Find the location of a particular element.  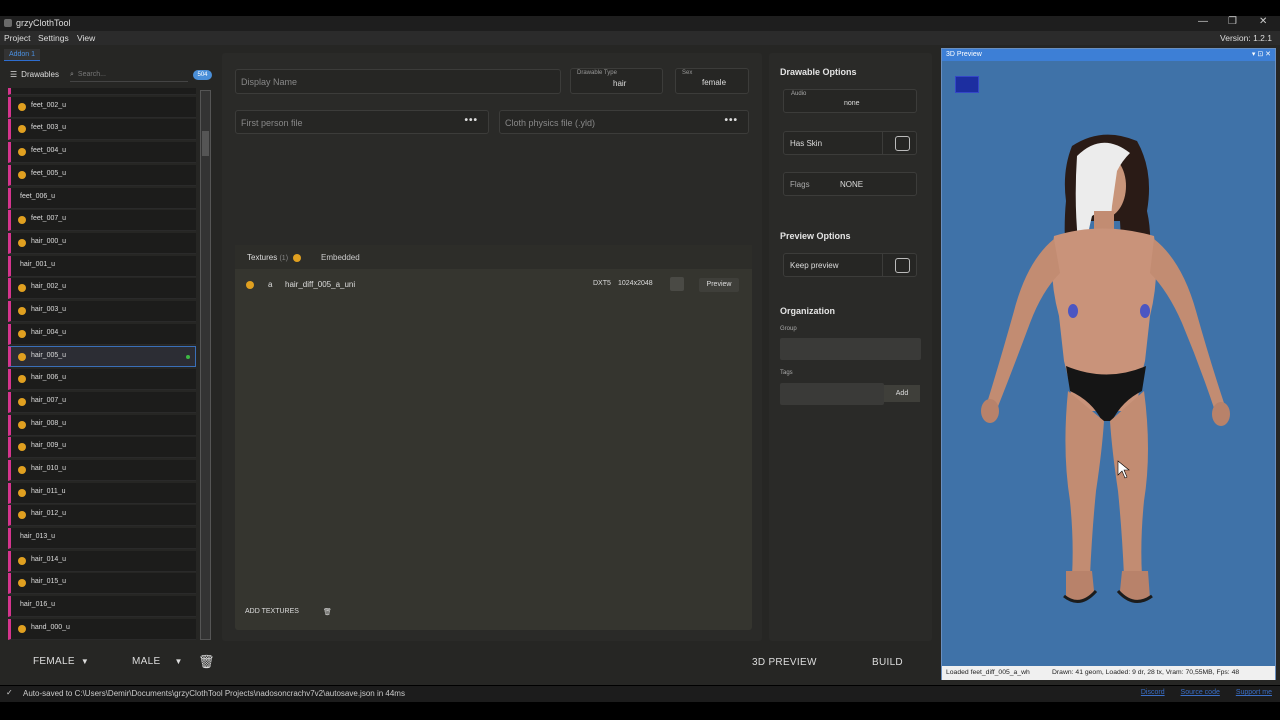

drawable-list-item: hair_005_u is located at coordinates (102, 357).